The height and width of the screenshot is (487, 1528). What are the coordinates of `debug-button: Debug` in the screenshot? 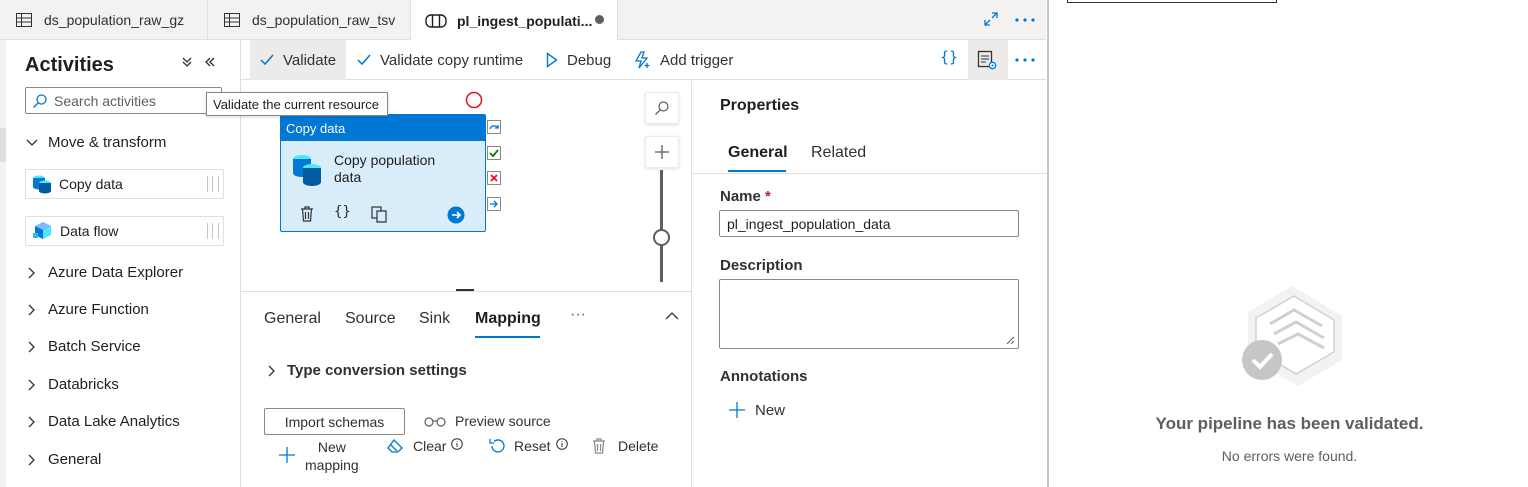 It's located at (578, 60).